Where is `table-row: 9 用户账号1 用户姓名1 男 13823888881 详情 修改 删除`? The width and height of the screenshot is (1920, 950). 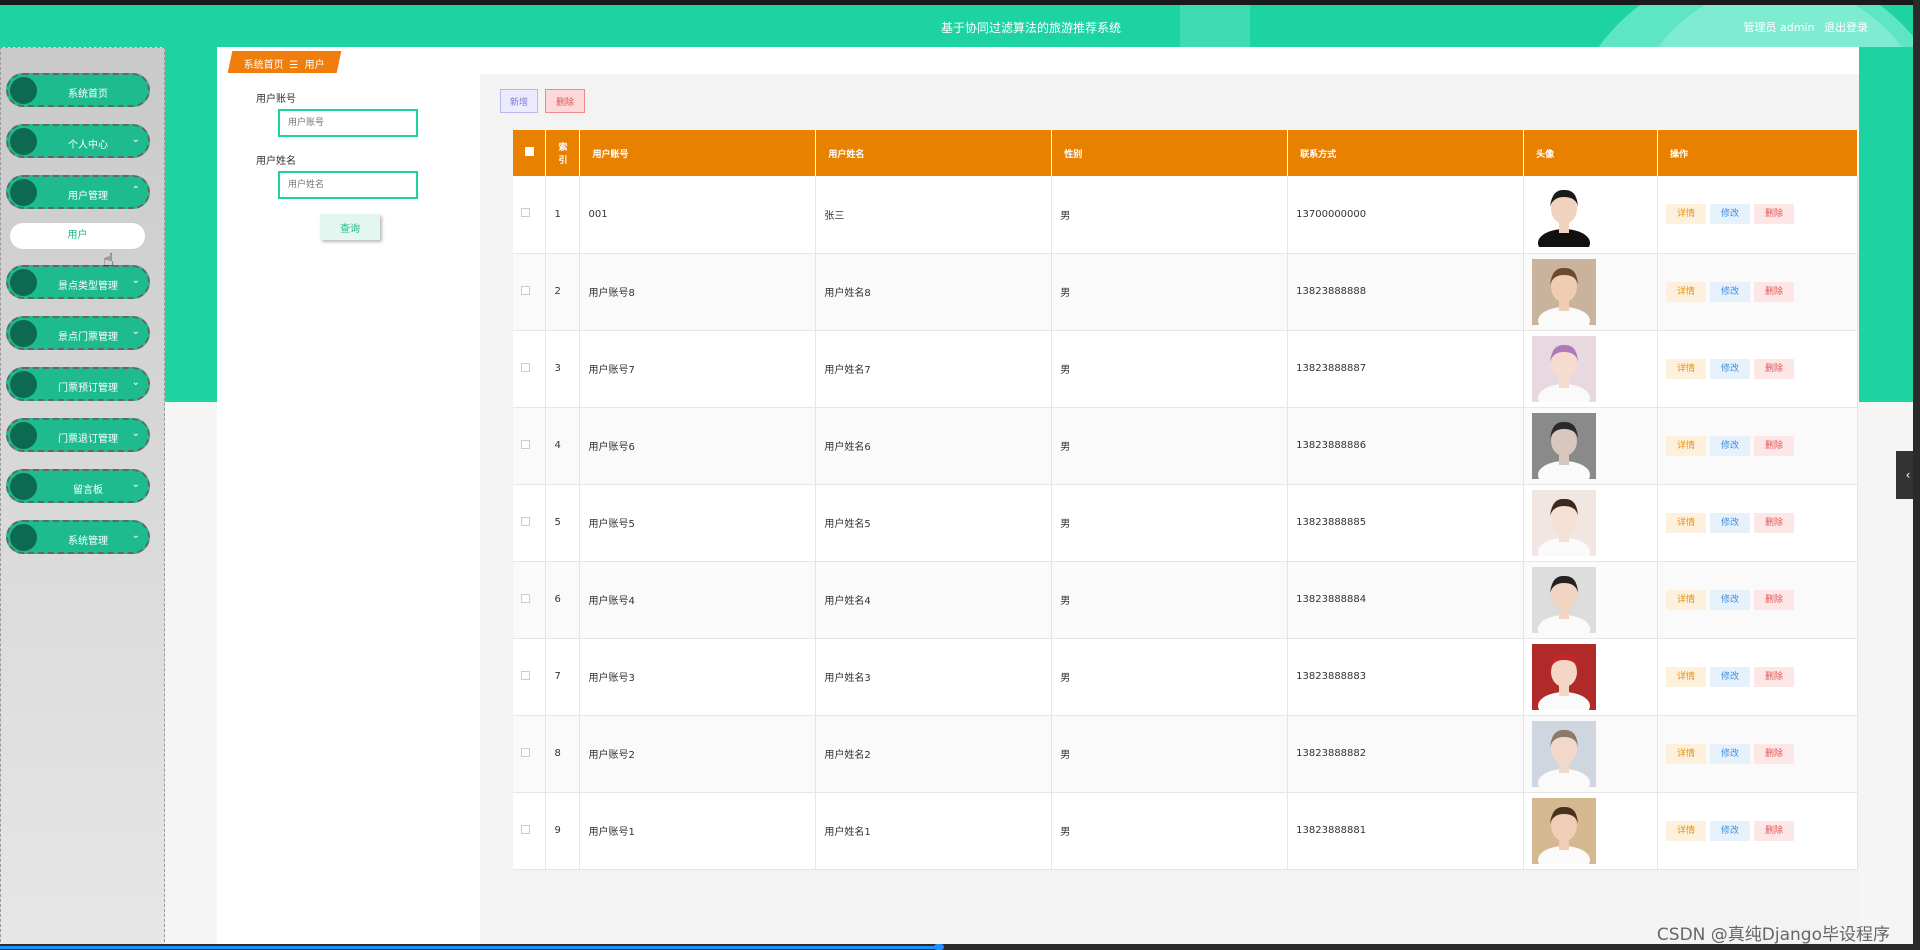 table-row: 9 用户账号1 用户姓名1 男 13823888881 详情 修改 删除 is located at coordinates (1185, 831).